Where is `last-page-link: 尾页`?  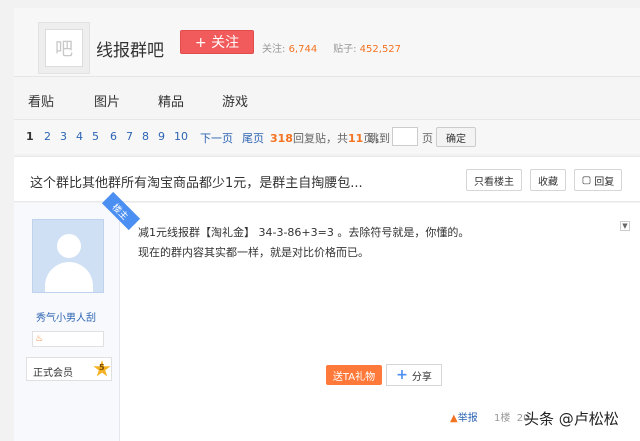
last-page-link: 尾页 is located at coordinates (253, 138).